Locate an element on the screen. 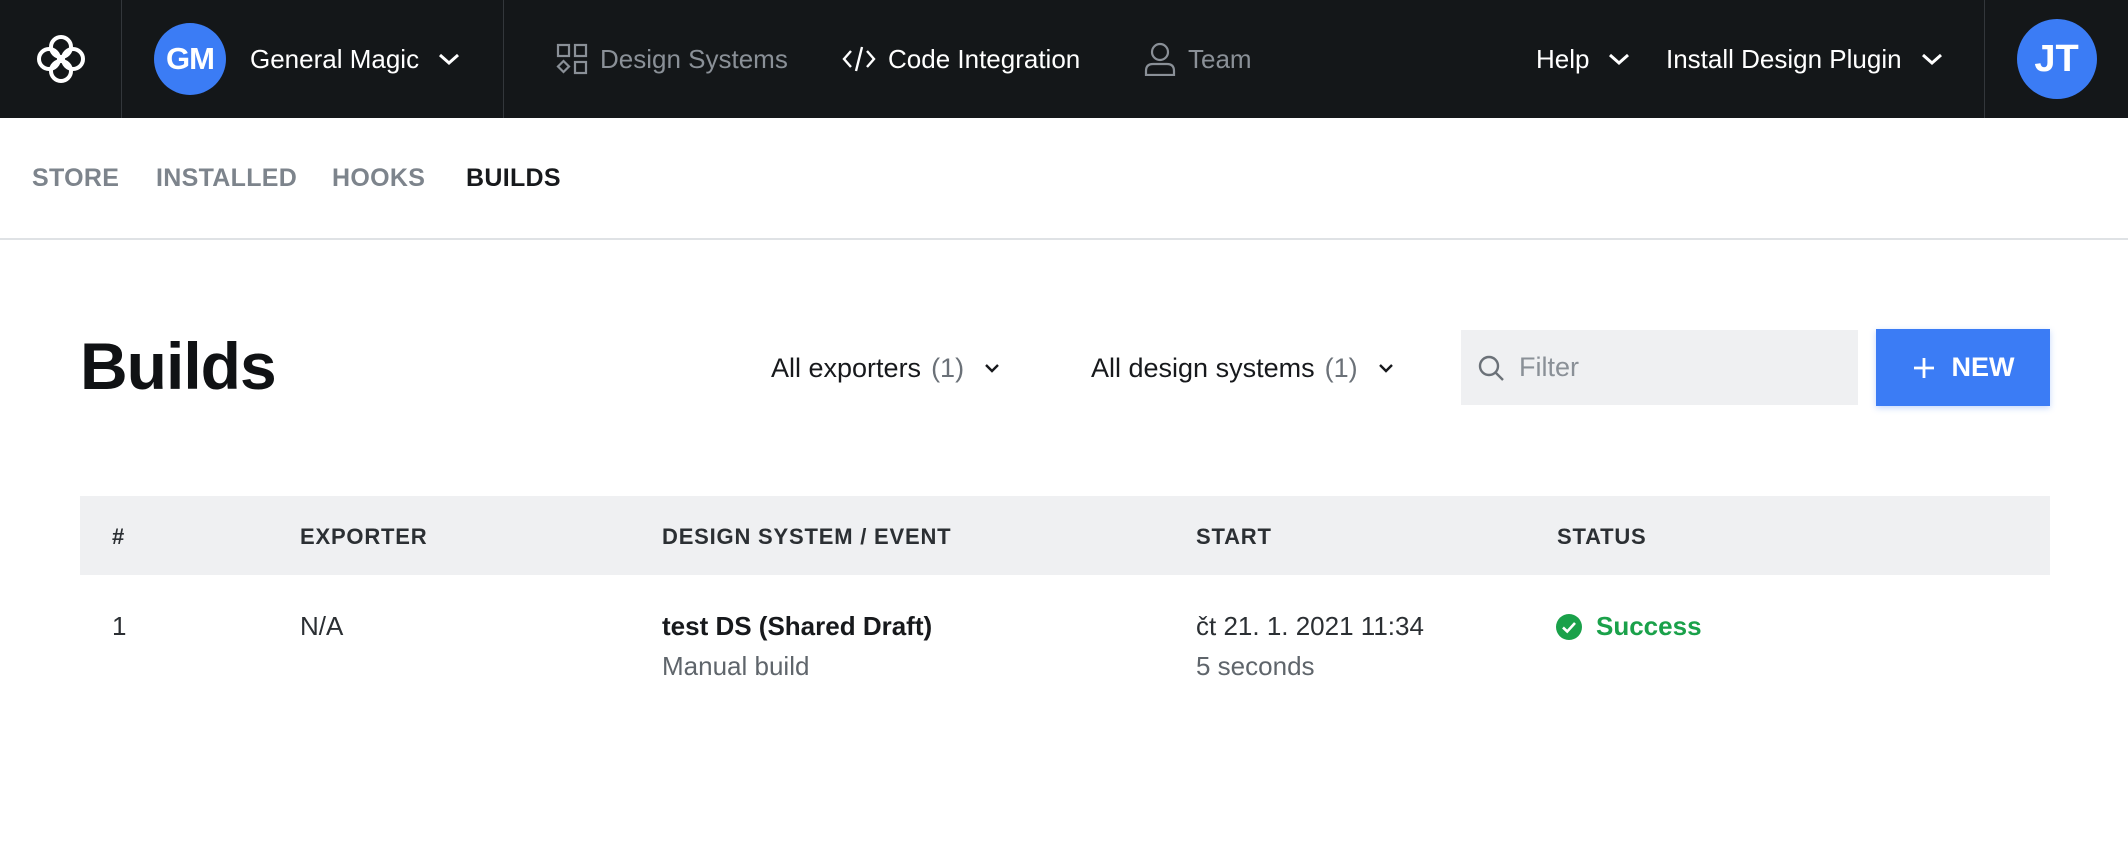  tab-installed: INSTALLED is located at coordinates (226, 178).